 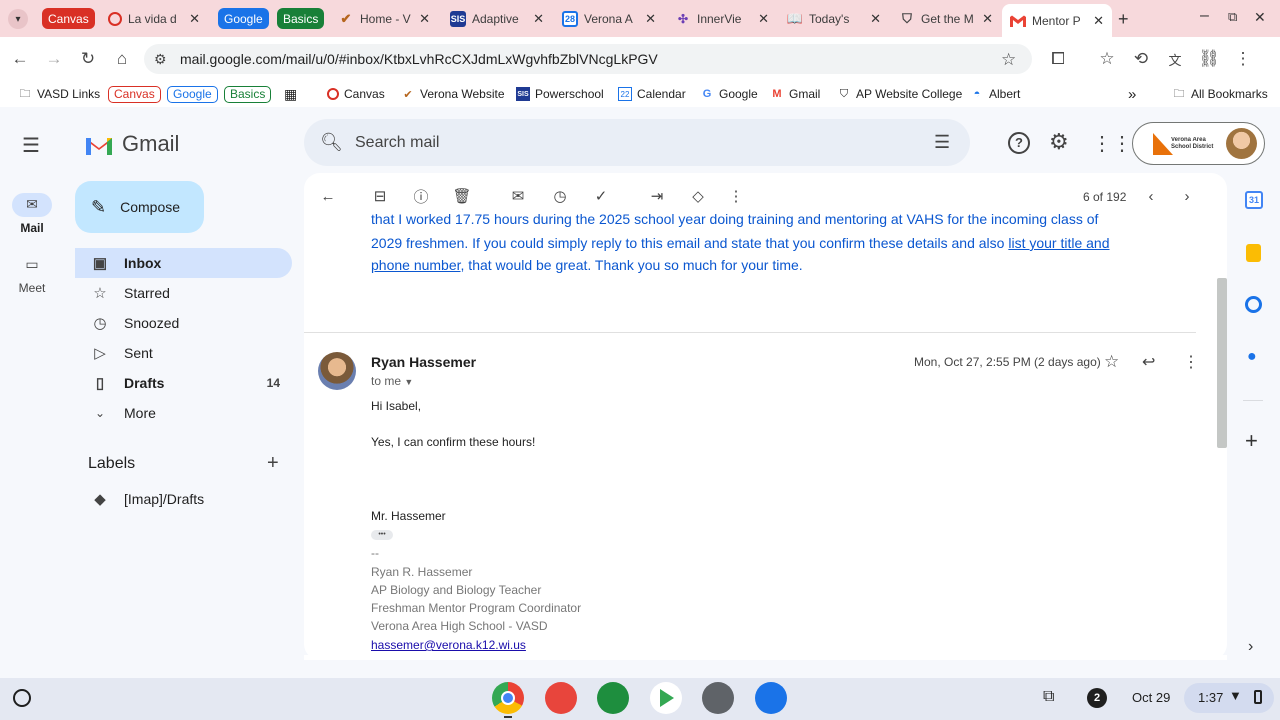 I want to click on reload-icon: ↻, so click(x=88, y=59).